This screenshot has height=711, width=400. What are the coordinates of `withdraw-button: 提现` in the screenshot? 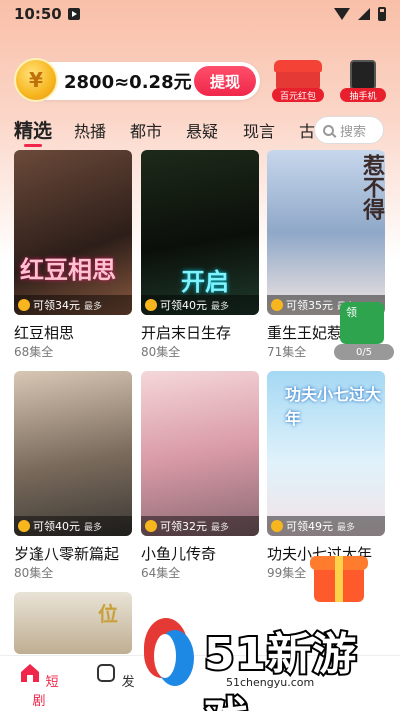 It's located at (225, 81).